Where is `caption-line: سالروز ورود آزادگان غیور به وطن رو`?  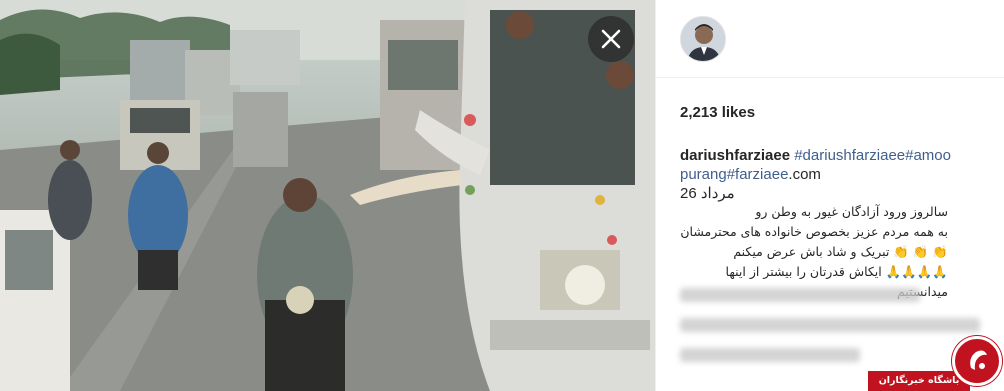 caption-line: سالروز ورود آزادگان غیور به وطن رو is located at coordinates (851, 211).